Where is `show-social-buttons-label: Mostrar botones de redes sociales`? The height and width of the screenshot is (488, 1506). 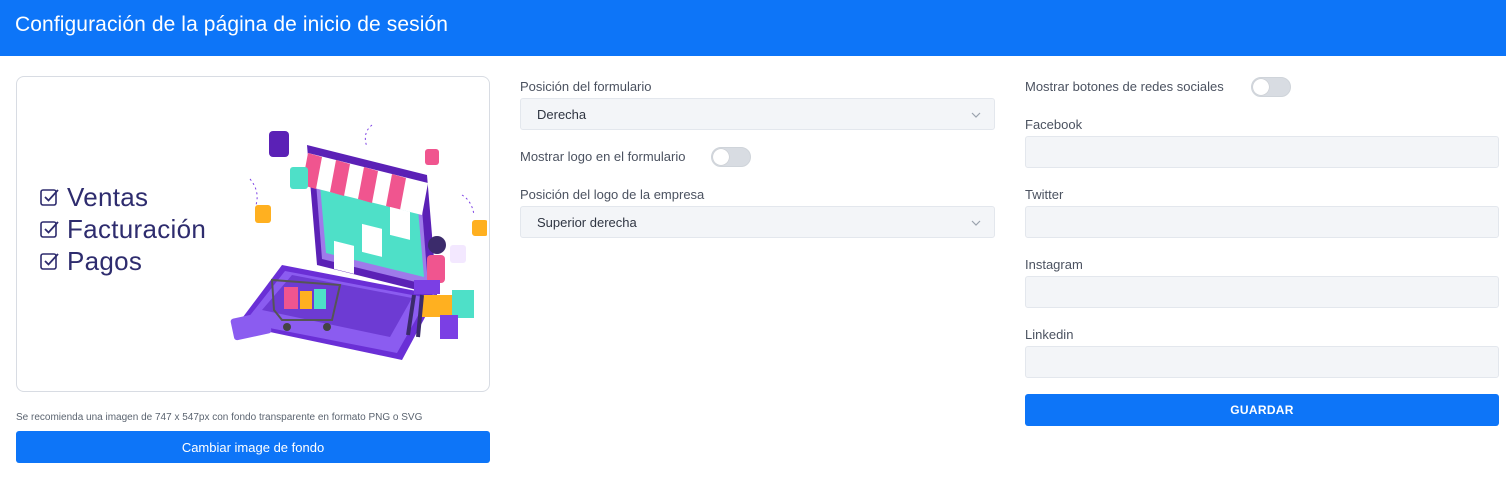
show-social-buttons-label: Mostrar botones de redes sociales is located at coordinates (1124, 86).